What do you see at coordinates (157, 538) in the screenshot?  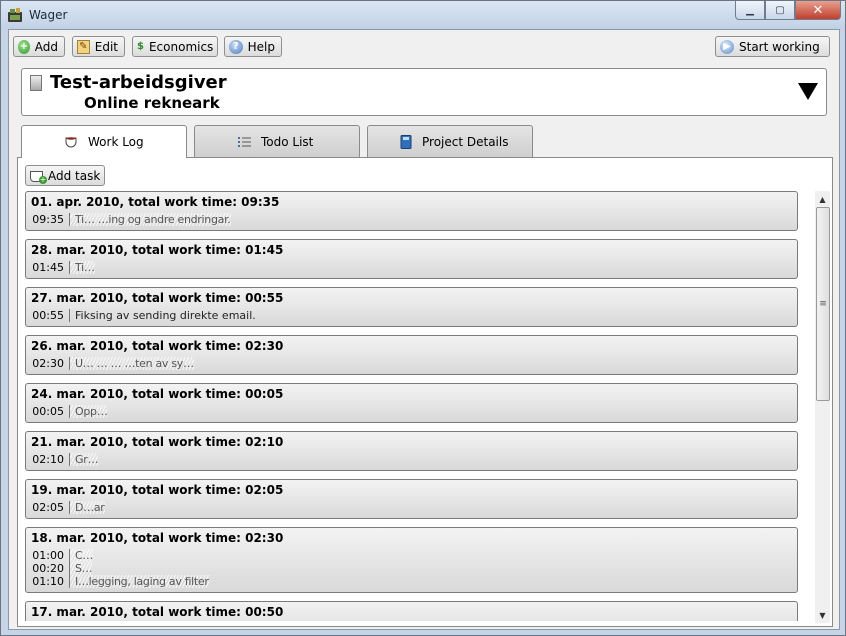 I see `entry-header: 18. mar. 2010, total work time: 02:30` at bounding box center [157, 538].